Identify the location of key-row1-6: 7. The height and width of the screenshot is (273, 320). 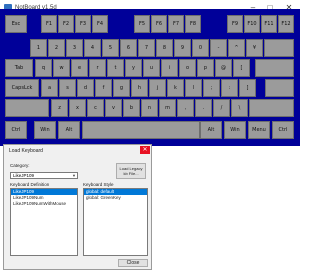
(146, 48).